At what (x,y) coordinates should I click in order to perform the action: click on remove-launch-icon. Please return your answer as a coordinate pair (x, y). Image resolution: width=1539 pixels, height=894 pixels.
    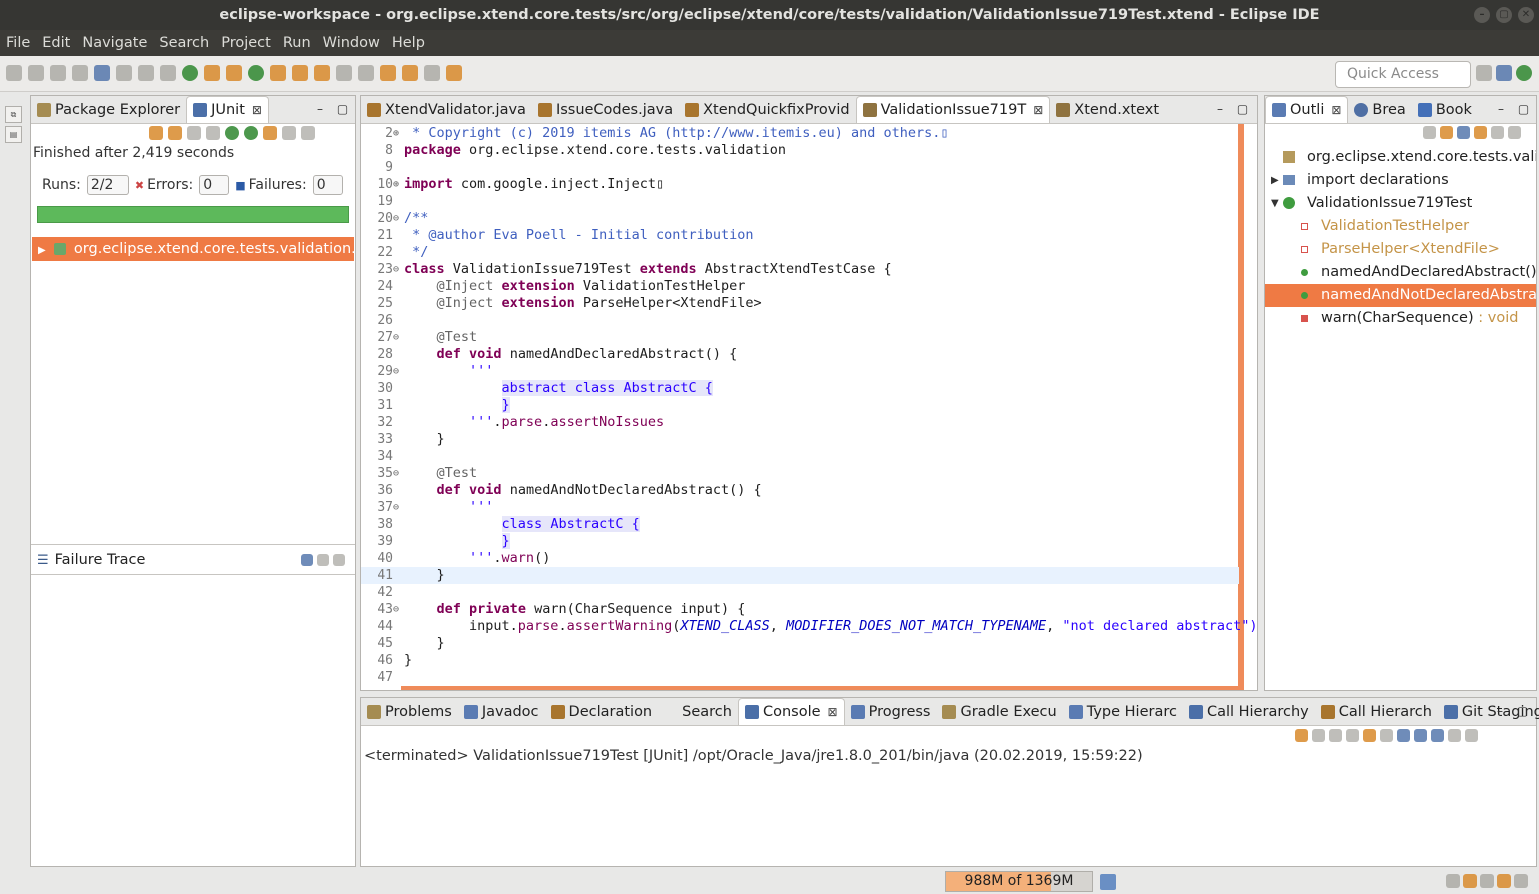
    Looking at the image, I should click on (1318, 735).